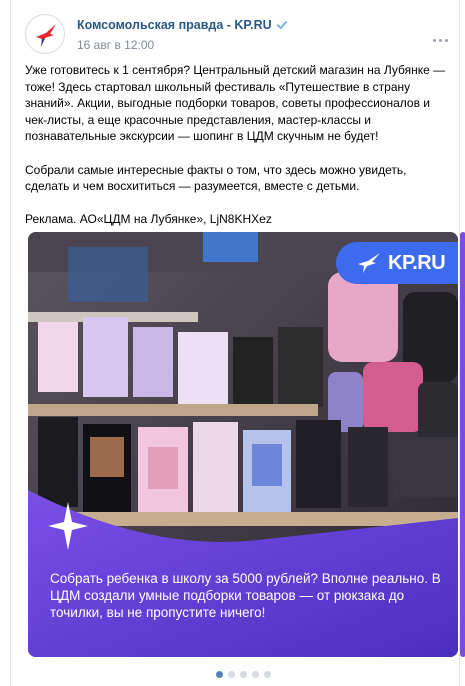 Image resolution: width=465 pixels, height=686 pixels. What do you see at coordinates (115, 45) in the screenshot?
I see `post-date: 16 авг в 12:00` at bounding box center [115, 45].